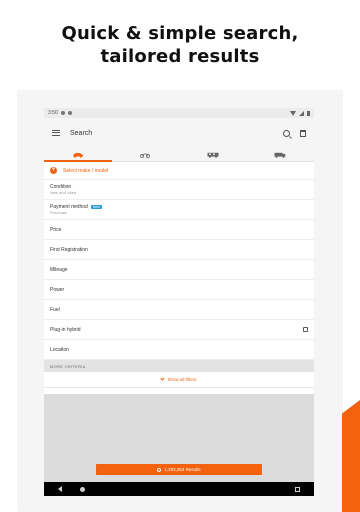 The width and height of the screenshot is (360, 512). What do you see at coordinates (182, 379) in the screenshot?
I see `show-all-filters-label: Show all filters` at bounding box center [182, 379].